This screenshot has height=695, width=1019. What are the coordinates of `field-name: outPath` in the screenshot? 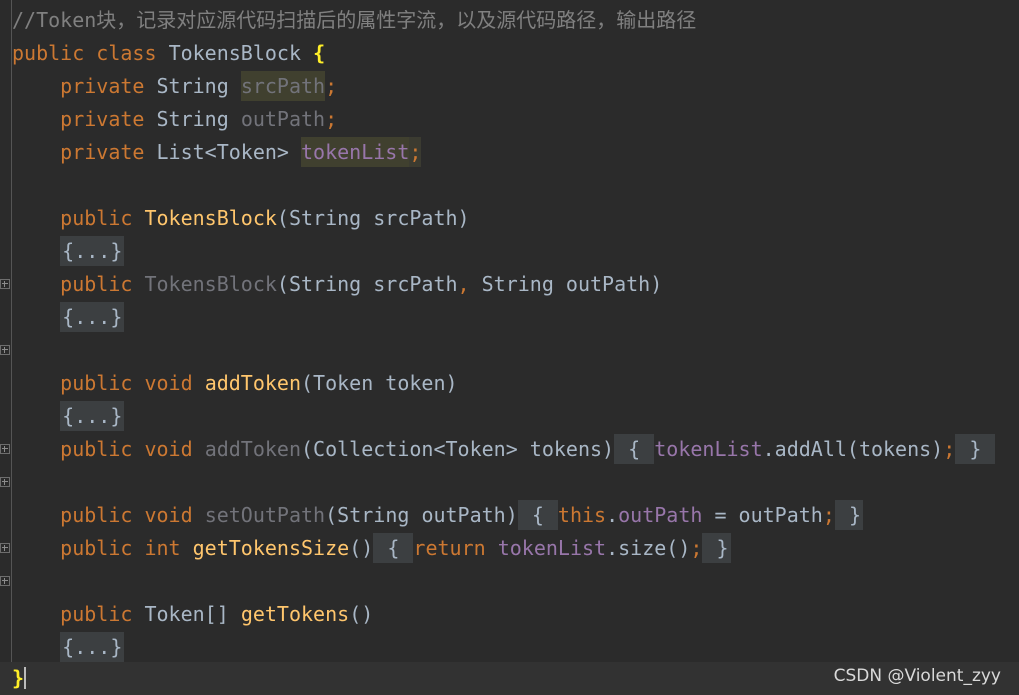 It's located at (283, 119).